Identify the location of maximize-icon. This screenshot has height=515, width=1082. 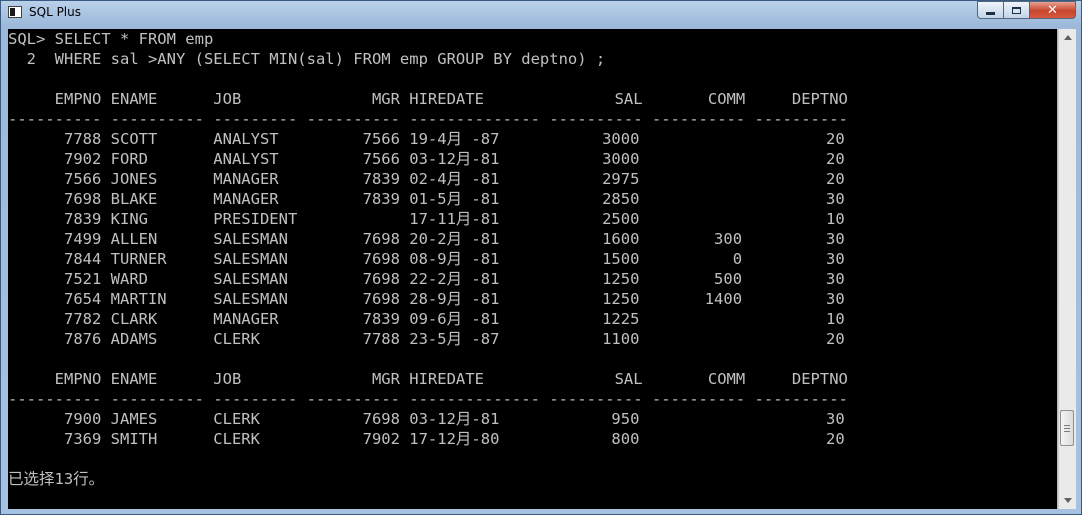
(1016, 10).